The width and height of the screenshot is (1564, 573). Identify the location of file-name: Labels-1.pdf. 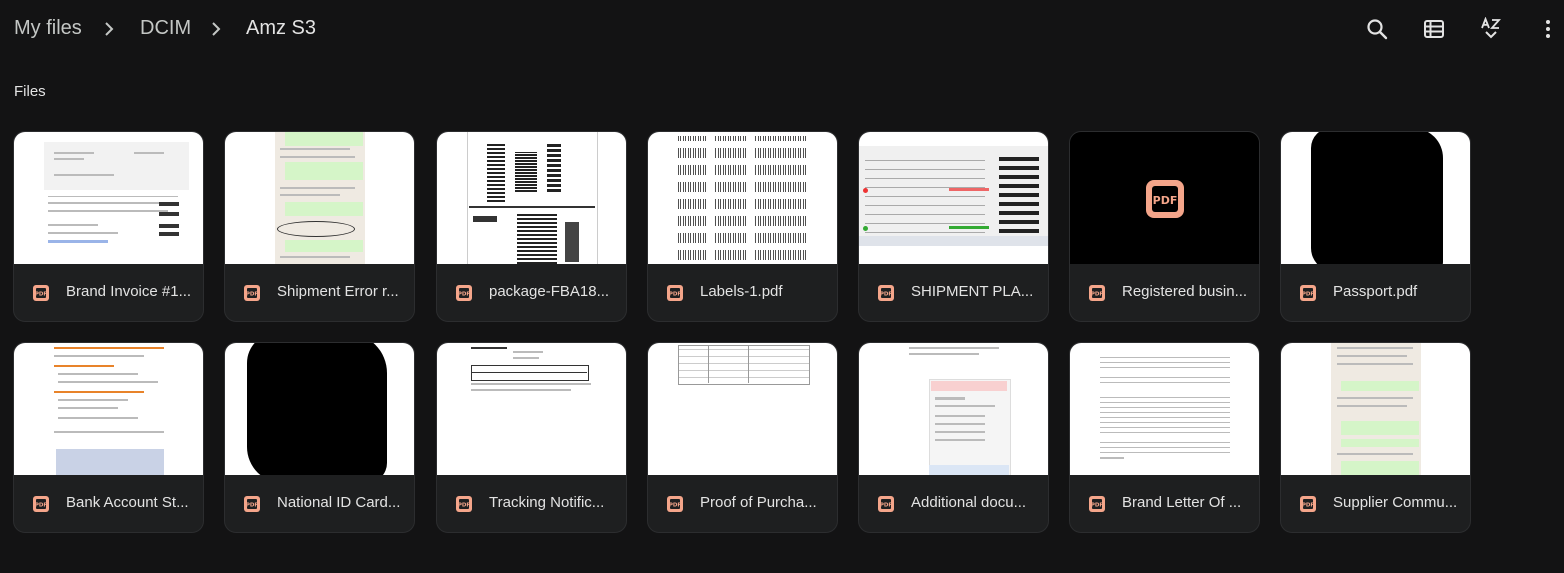
(741, 291).